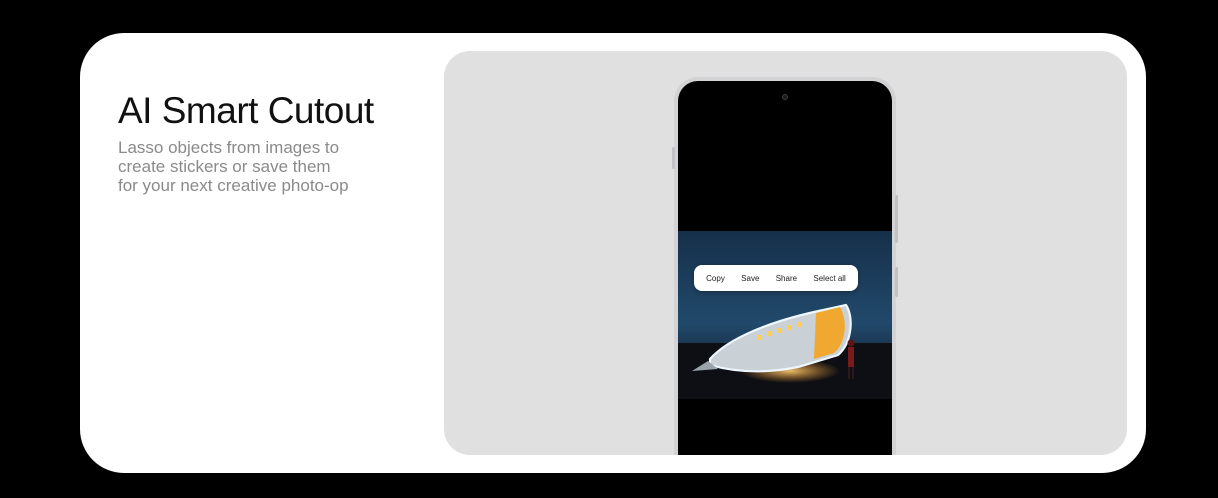  What do you see at coordinates (896, 282) in the screenshot?
I see `phone-power-button` at bounding box center [896, 282].